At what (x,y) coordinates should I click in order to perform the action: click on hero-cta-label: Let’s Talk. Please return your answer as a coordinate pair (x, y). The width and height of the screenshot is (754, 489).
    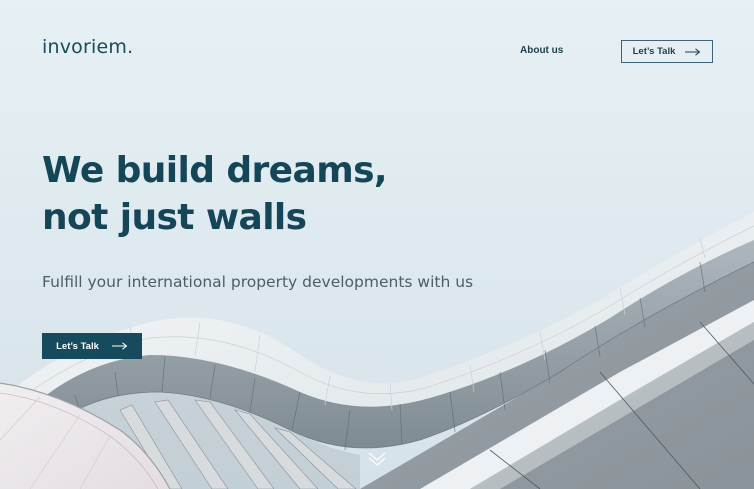
    Looking at the image, I should click on (77, 346).